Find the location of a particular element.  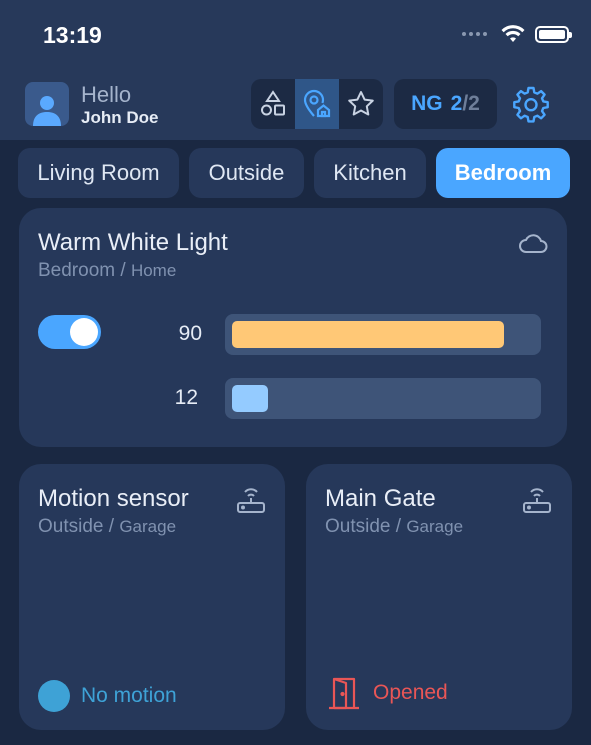

network-label: NG is located at coordinates (427, 103).